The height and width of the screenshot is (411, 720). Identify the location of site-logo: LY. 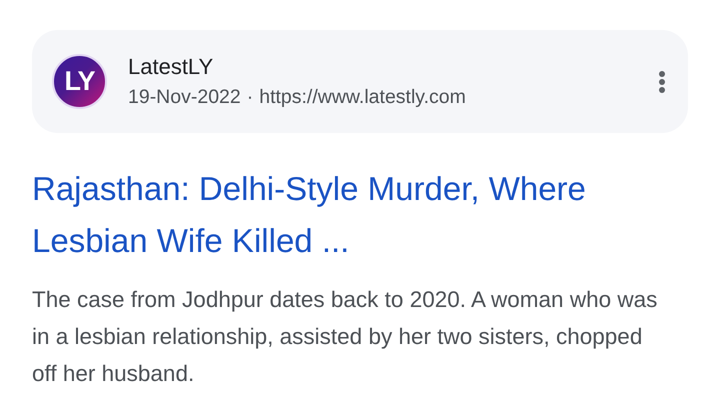
(79, 81).